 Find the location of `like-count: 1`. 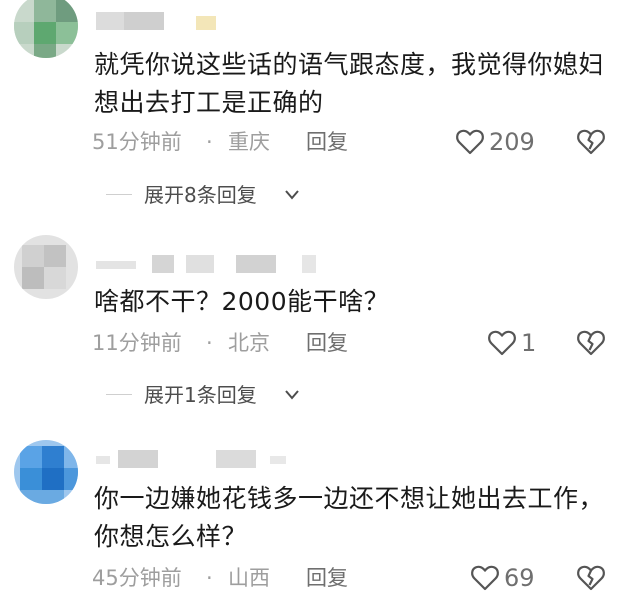

like-count: 1 is located at coordinates (529, 343).